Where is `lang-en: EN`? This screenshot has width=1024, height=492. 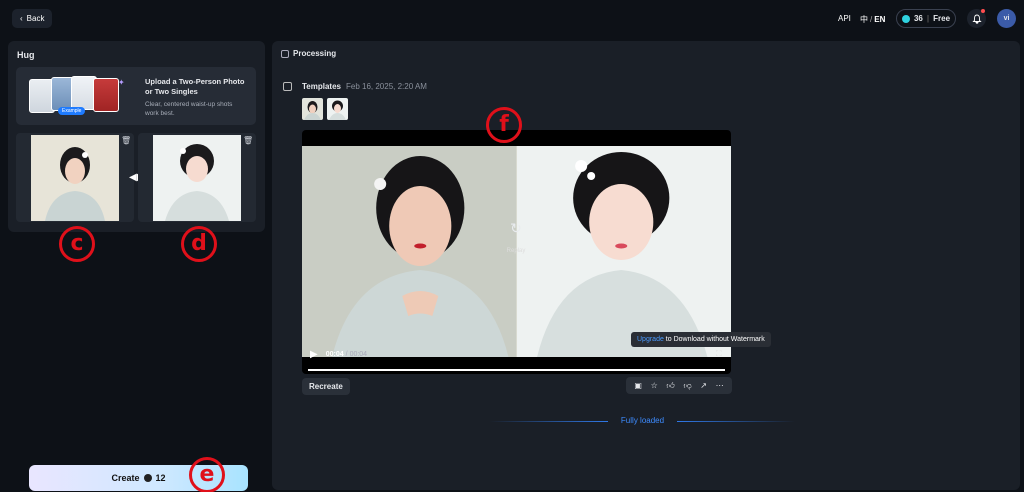 lang-en: EN is located at coordinates (879, 19).